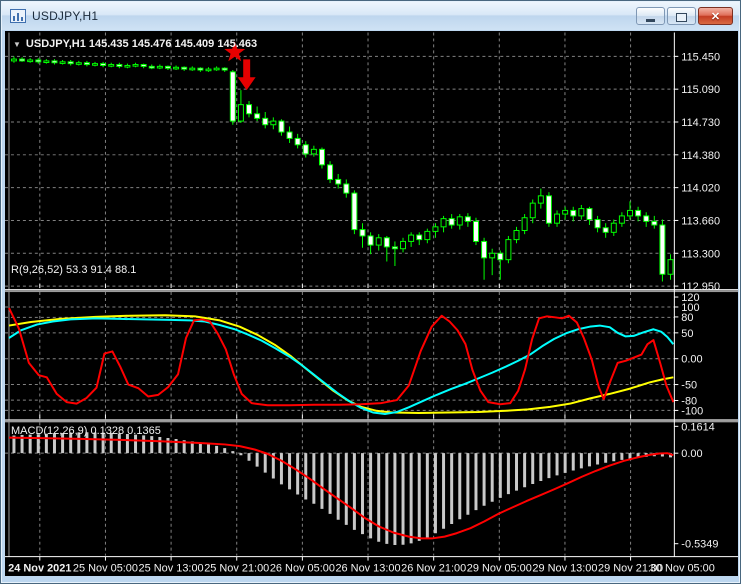  Describe the element at coordinates (235, 51) in the screenshot. I see `drop-star-annotation` at that location.